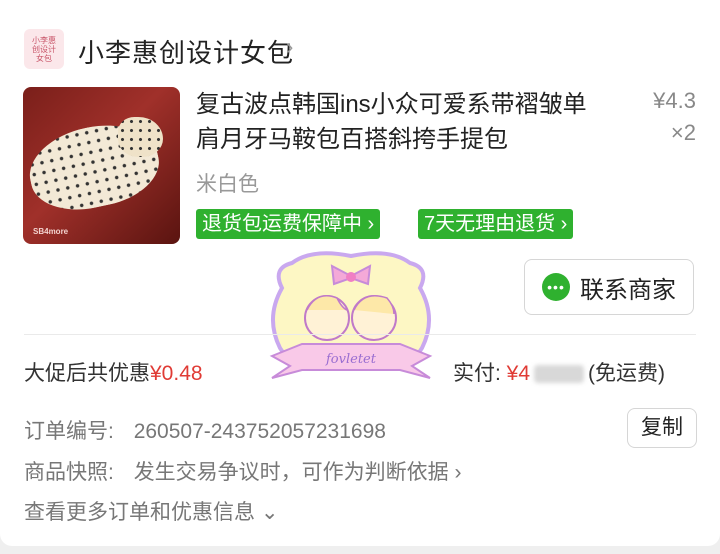 This screenshot has height=554, width=720. Describe the element at coordinates (259, 431) in the screenshot. I see `order-number: 260507-243752057231698` at that location.